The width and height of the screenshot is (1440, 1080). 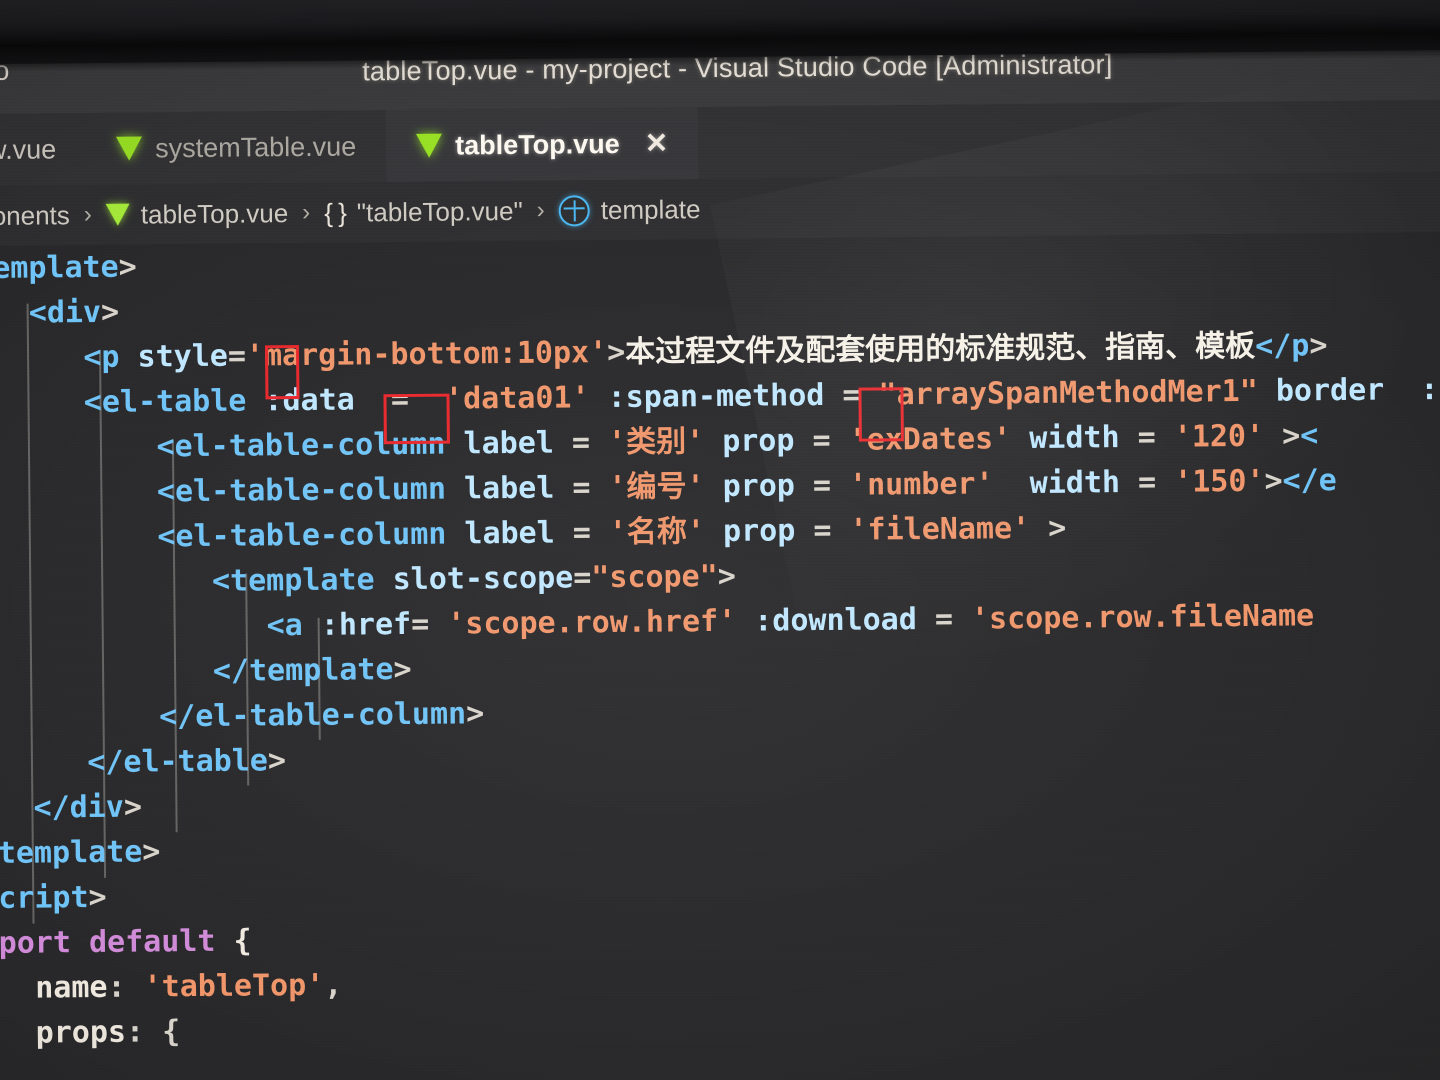 What do you see at coordinates (284, 625) in the screenshot?
I see `code-token: <a` at bounding box center [284, 625].